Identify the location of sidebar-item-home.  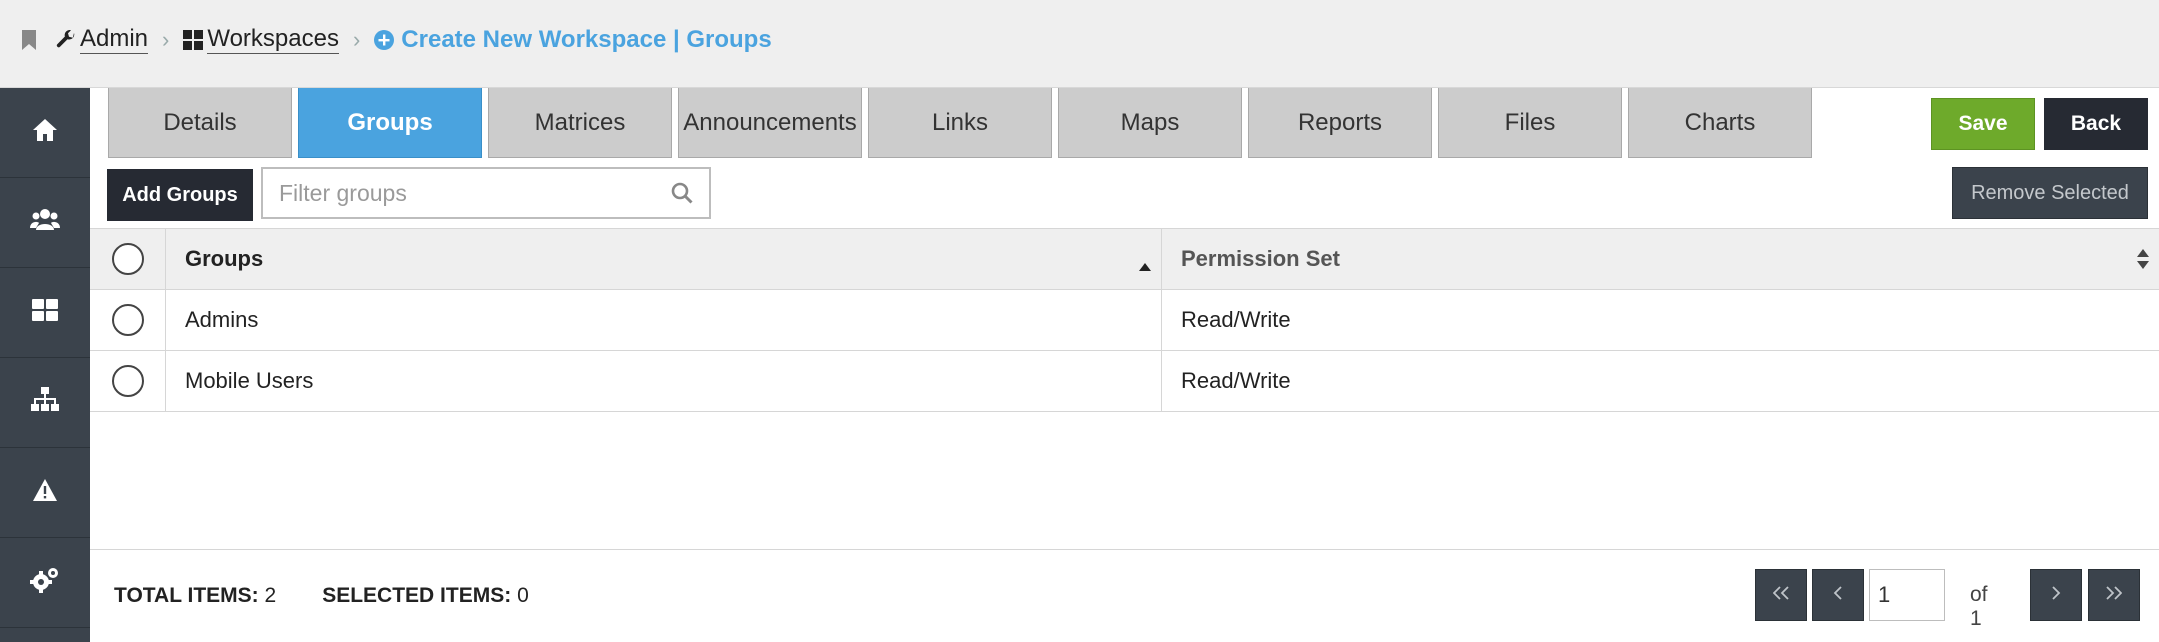
(45, 133).